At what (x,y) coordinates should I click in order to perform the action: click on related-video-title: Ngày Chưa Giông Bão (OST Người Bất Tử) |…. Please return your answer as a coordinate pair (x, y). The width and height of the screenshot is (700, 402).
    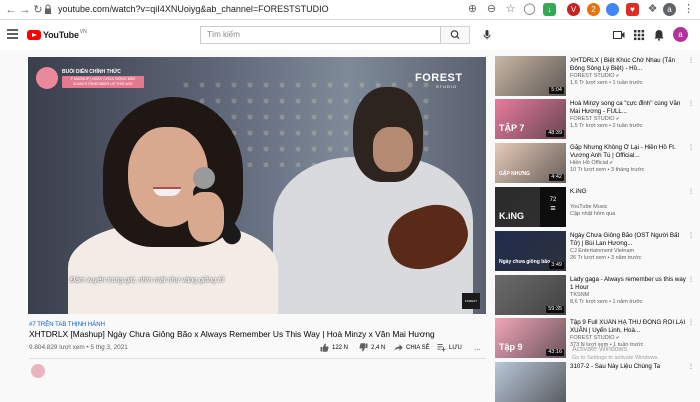
    Looking at the image, I should click on (628, 239).